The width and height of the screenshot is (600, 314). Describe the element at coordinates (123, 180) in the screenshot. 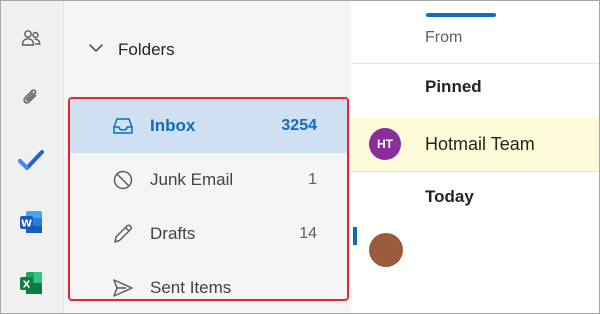

I see `junk-icon` at that location.